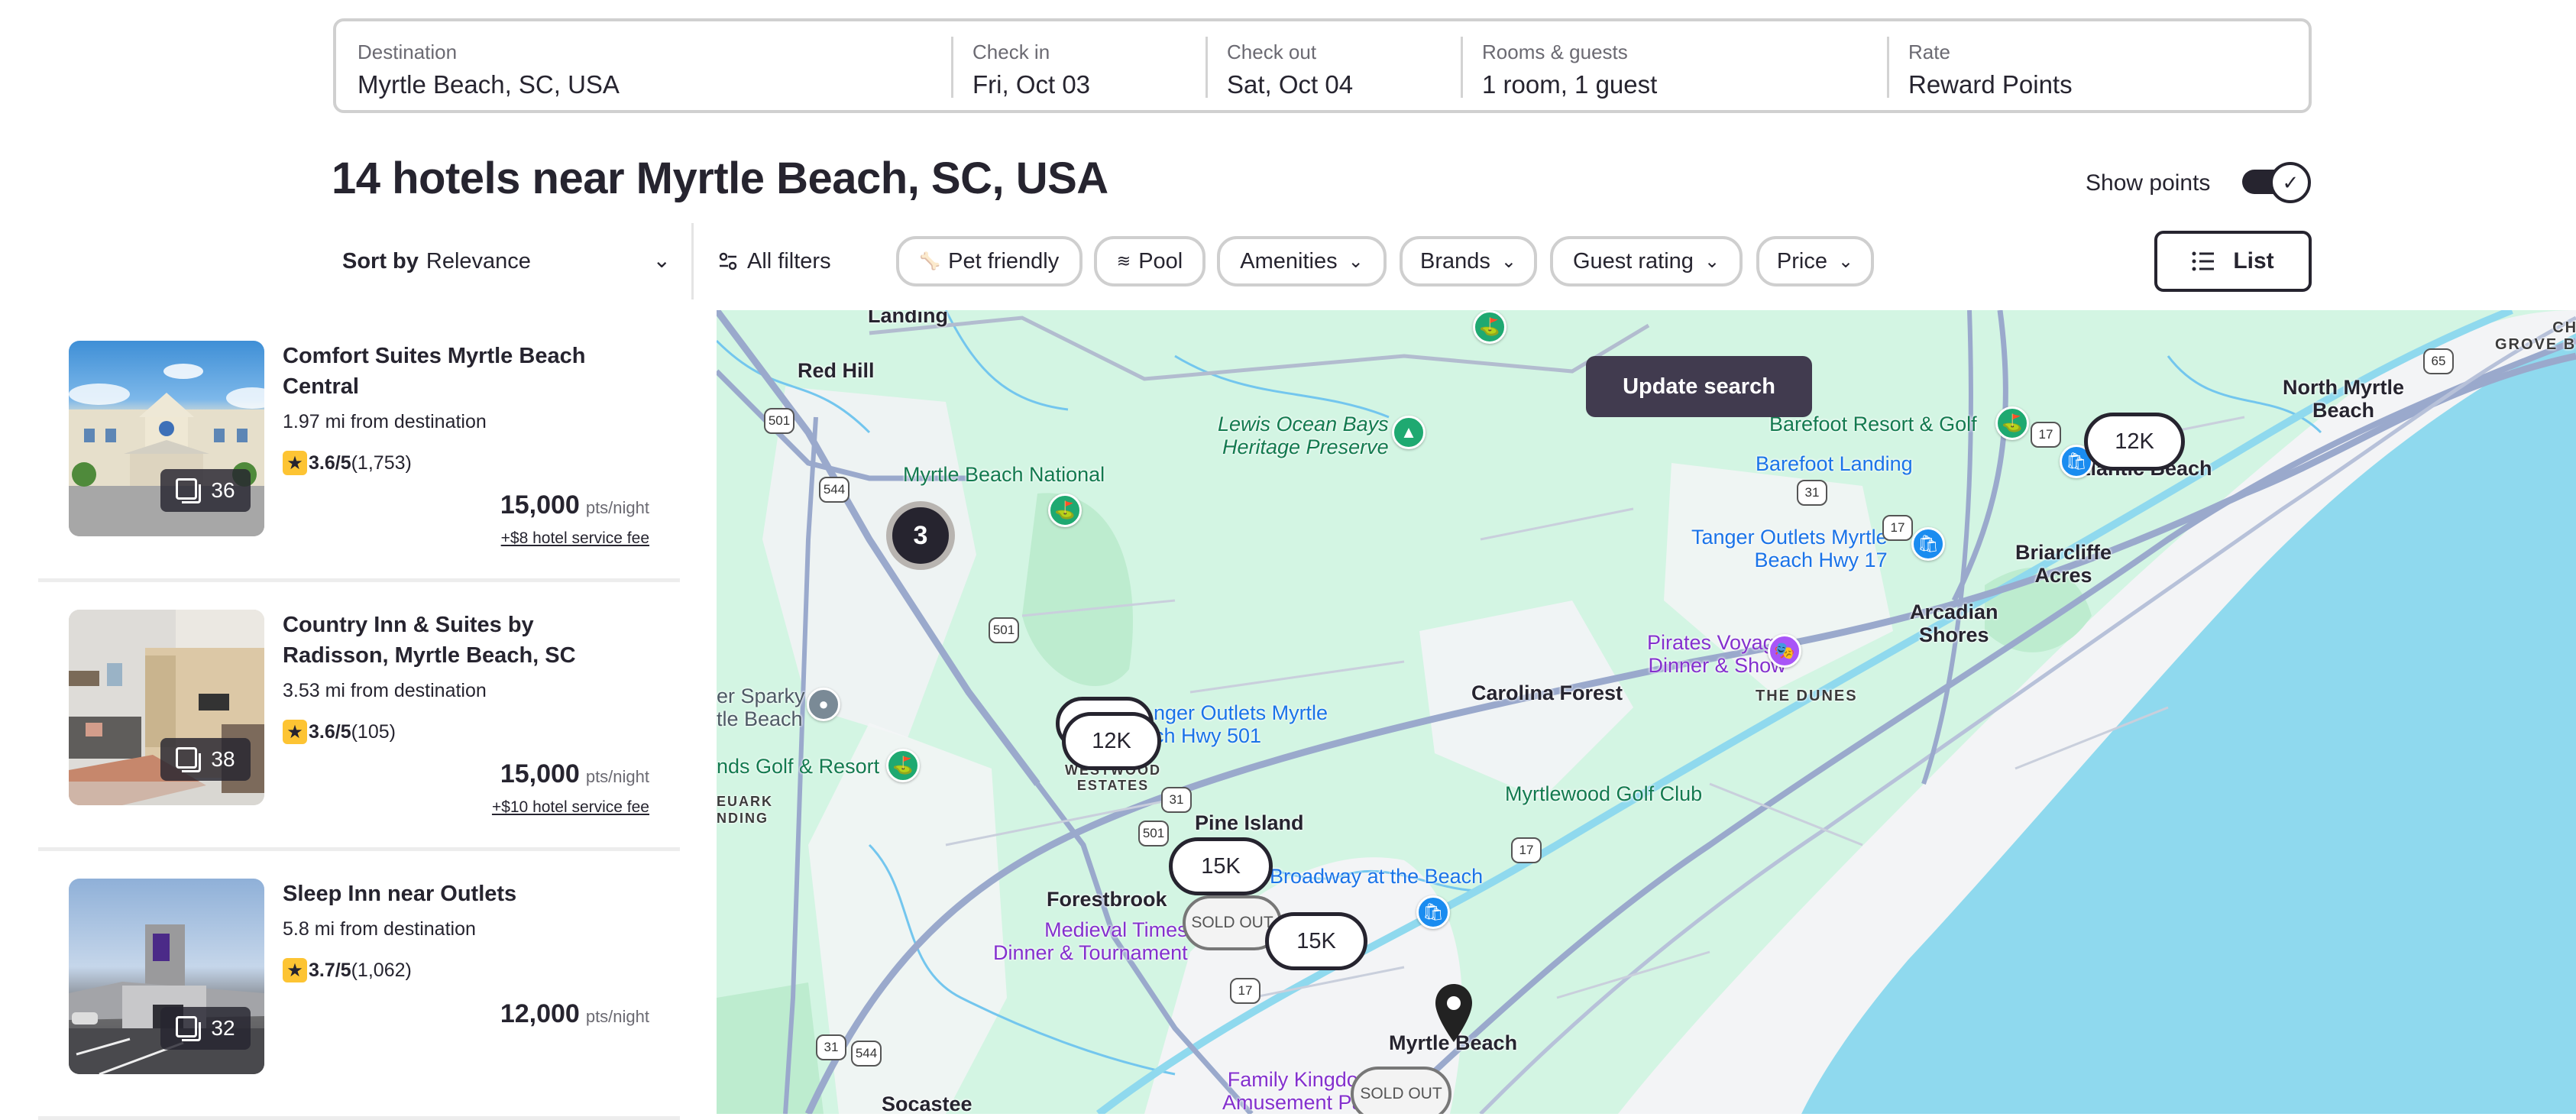  Describe the element at coordinates (2148, 183) in the screenshot. I see `show-points-label: Show points` at that location.